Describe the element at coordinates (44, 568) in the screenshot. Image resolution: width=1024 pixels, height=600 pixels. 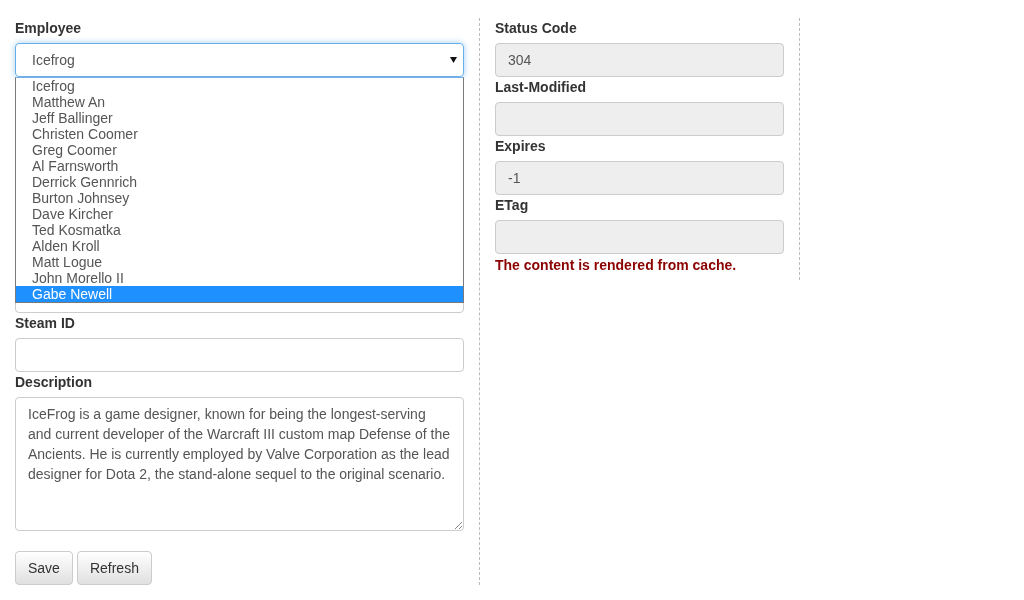
I see `action-button: Save` at that location.